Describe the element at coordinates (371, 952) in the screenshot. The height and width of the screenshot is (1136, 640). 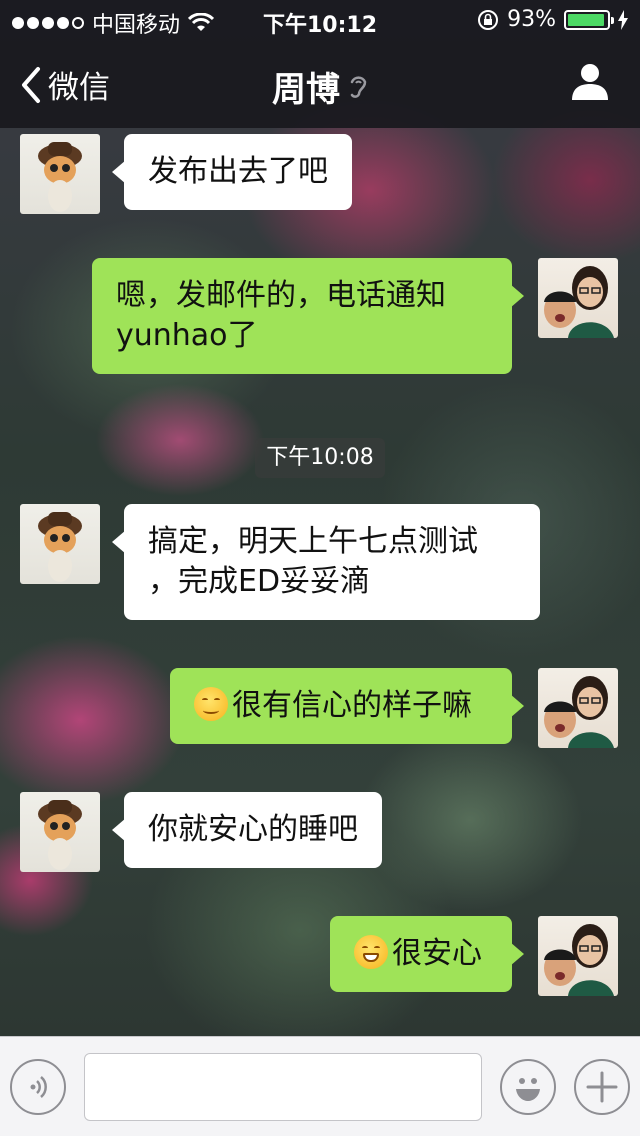
I see `grin-emoji-icon` at that location.